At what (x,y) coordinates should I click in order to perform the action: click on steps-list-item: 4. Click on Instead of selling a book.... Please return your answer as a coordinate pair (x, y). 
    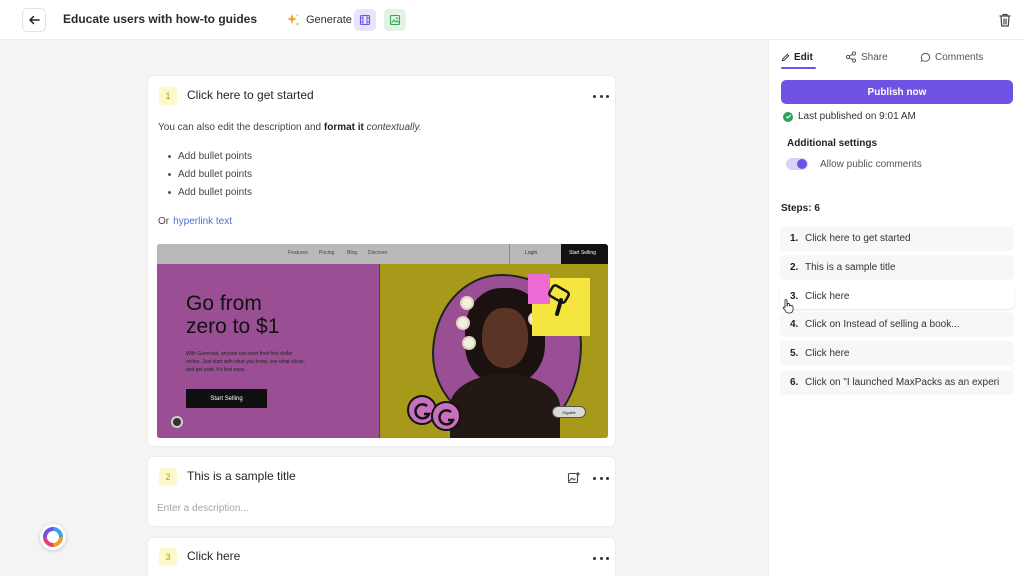
    Looking at the image, I should click on (897, 325).